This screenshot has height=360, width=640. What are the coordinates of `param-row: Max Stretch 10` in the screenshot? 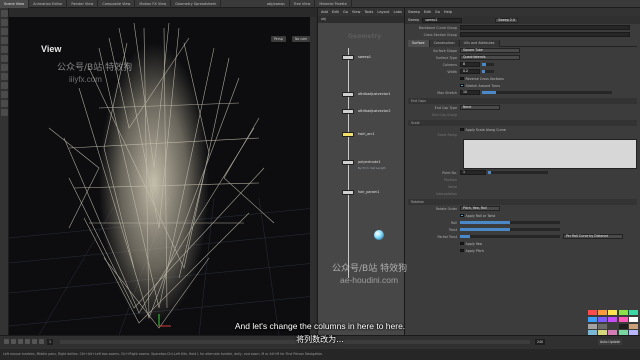 It's located at (522, 92).